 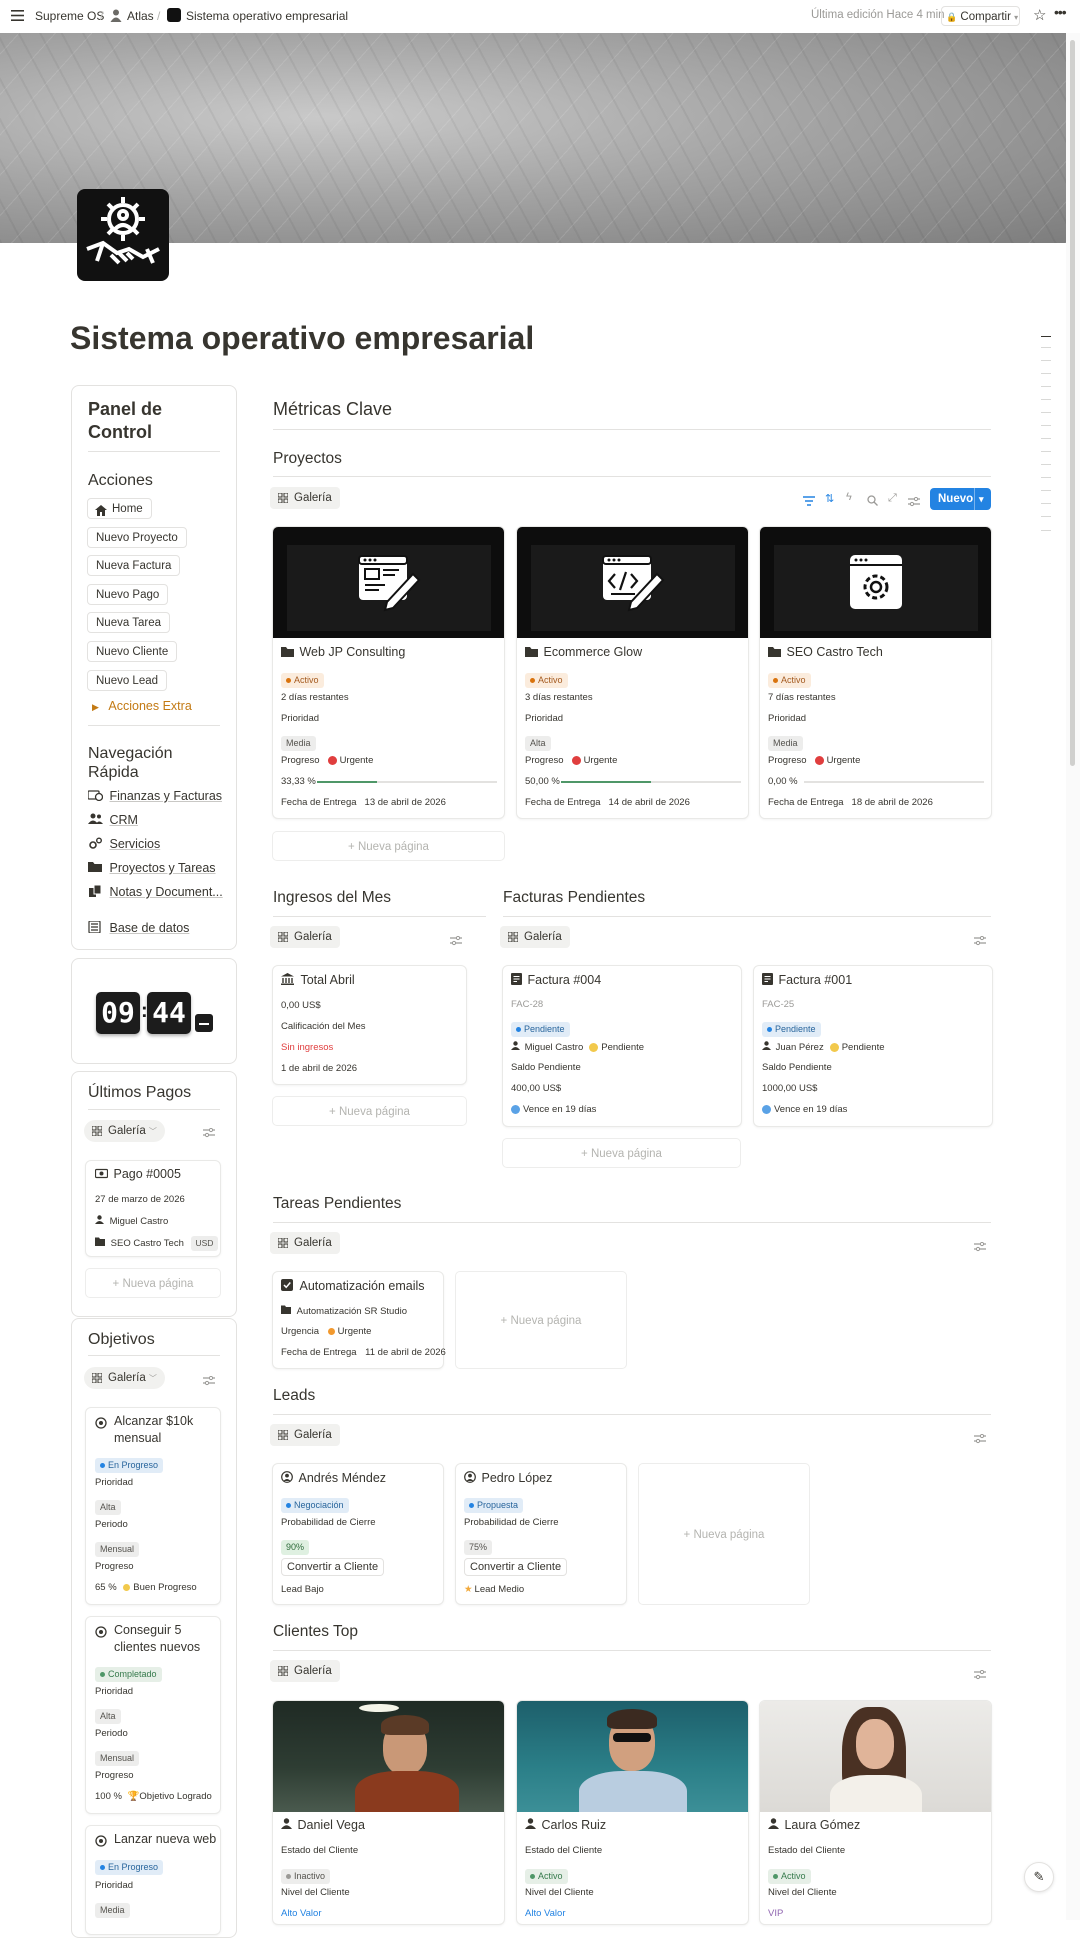 I want to click on more-icon: •••, so click(x=1060, y=12).